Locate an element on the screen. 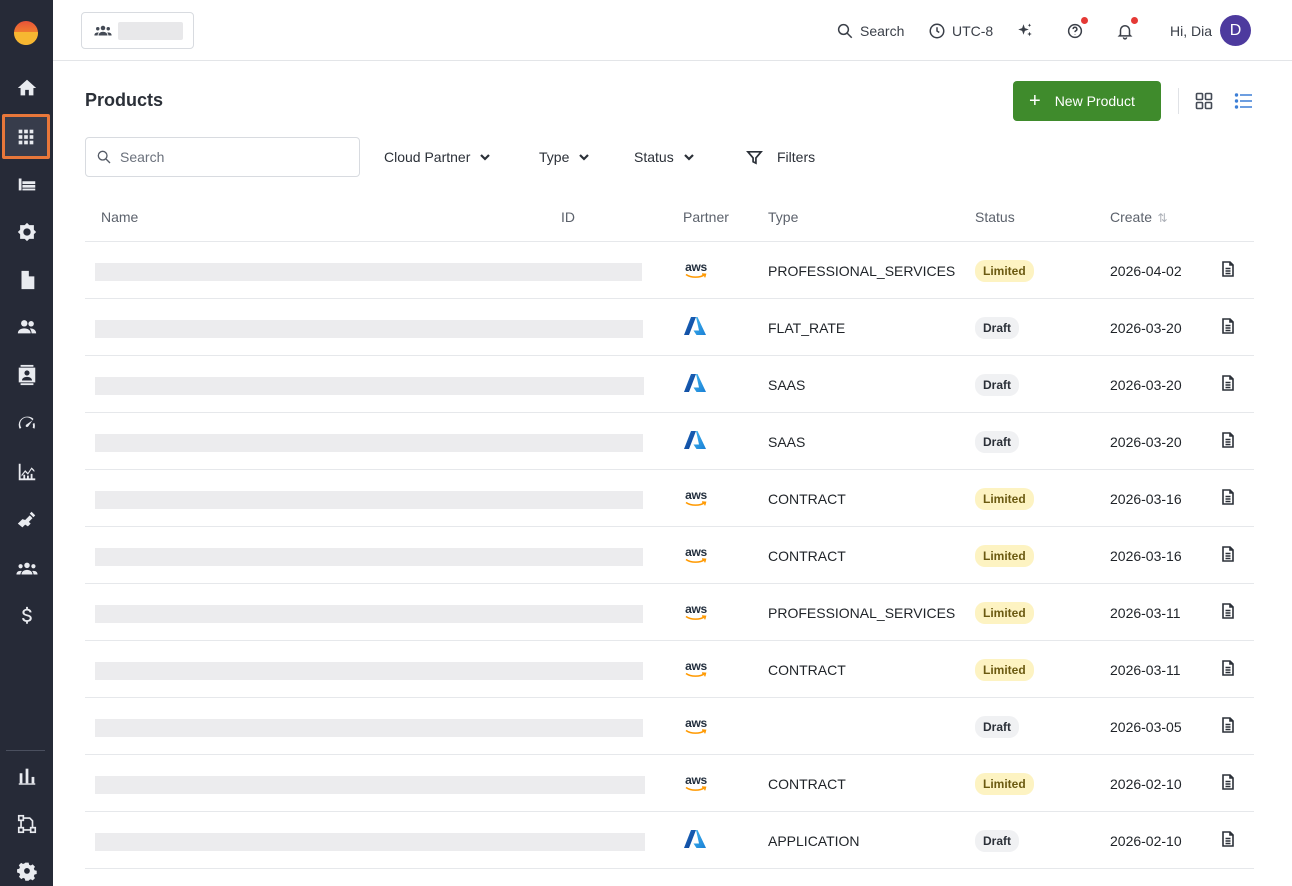  analytics-icon is located at coordinates (26, 472).